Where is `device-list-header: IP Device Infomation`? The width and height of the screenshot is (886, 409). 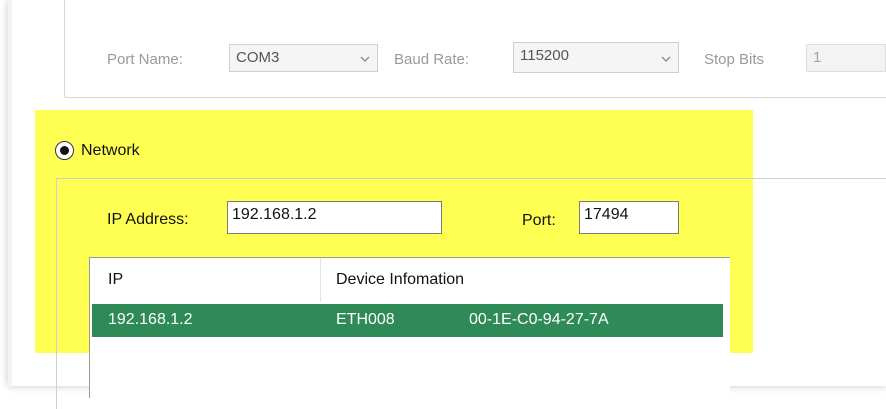
device-list-header: IP Device Infomation is located at coordinates (410, 280).